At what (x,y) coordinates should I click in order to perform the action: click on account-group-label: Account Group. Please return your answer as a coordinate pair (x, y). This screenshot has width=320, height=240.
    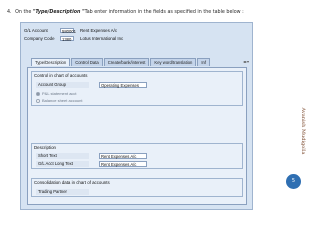
    Looking at the image, I should click on (62, 85).